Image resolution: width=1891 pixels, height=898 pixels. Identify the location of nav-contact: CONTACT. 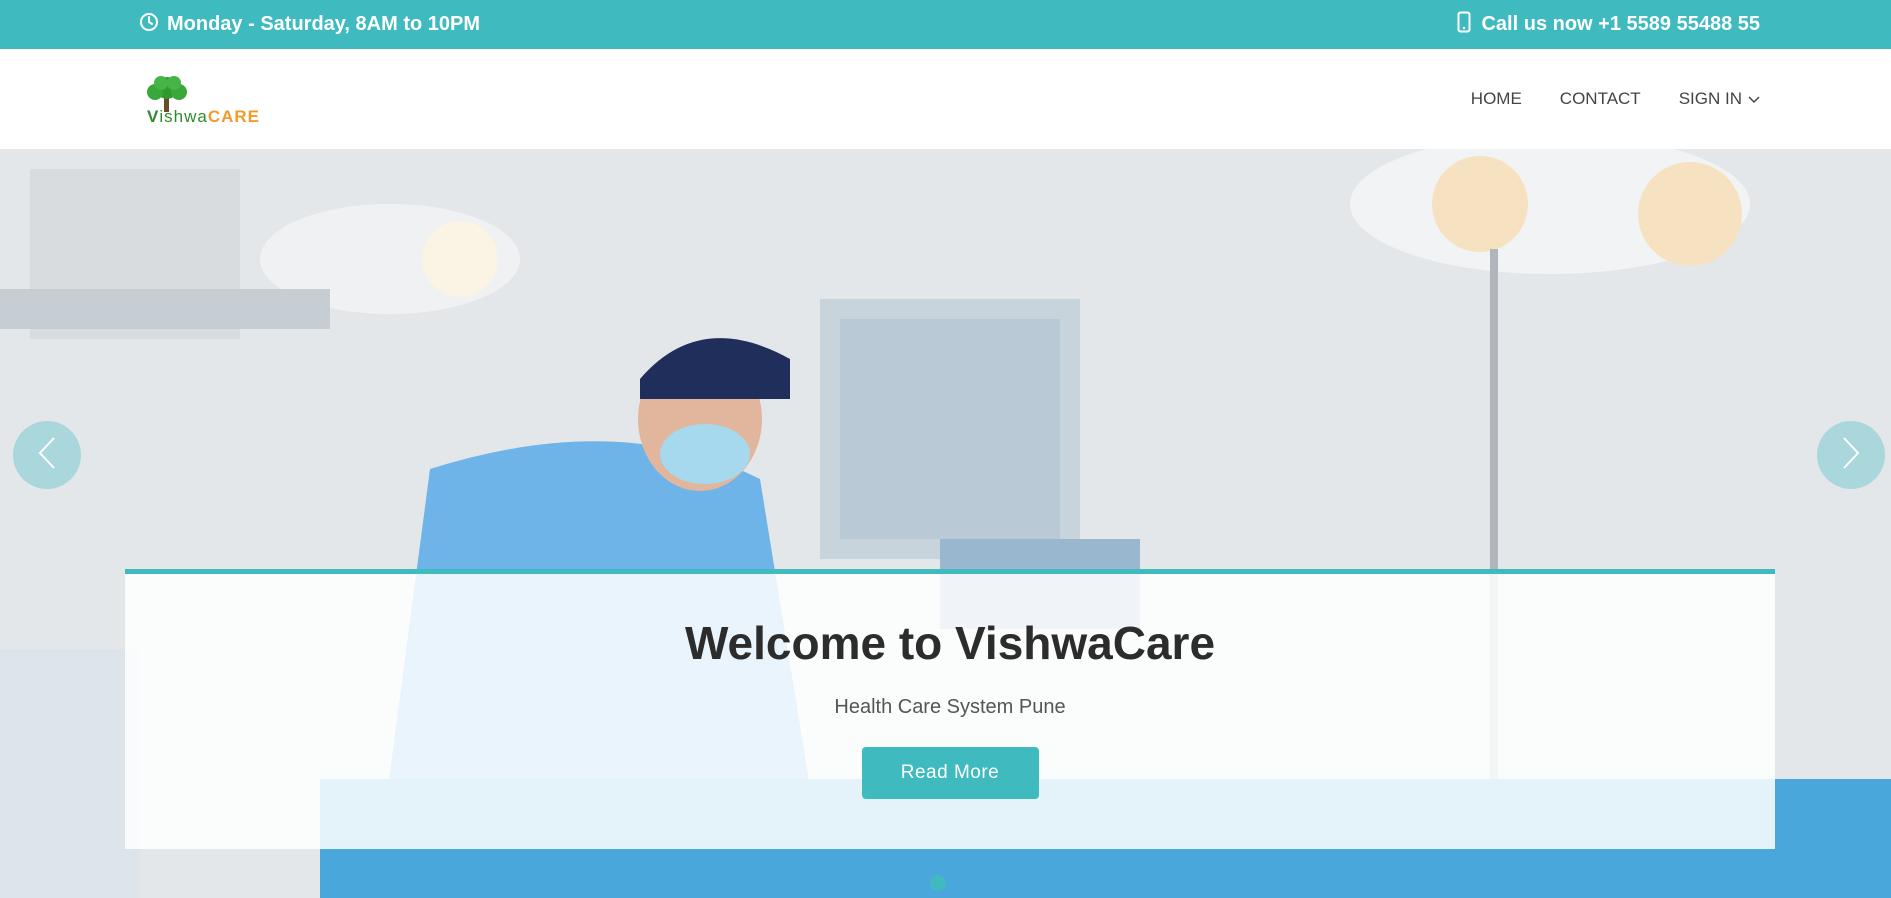
(1600, 99).